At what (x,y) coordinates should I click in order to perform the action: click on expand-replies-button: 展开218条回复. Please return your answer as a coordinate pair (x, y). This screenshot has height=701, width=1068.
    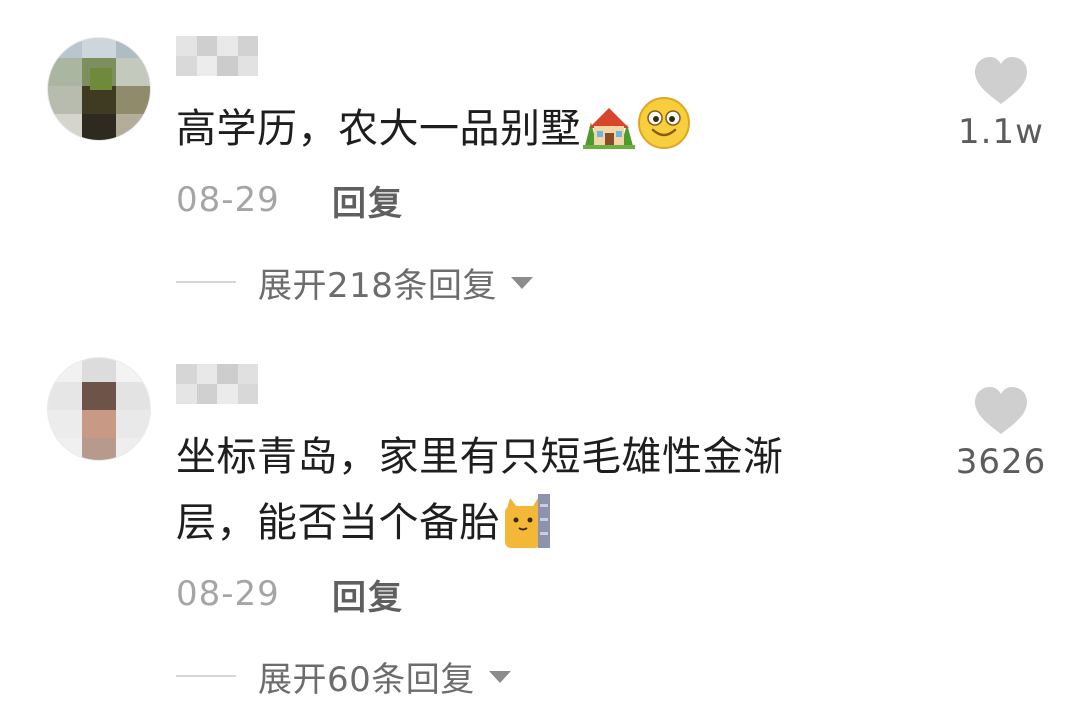
    Looking at the image, I should click on (354, 284).